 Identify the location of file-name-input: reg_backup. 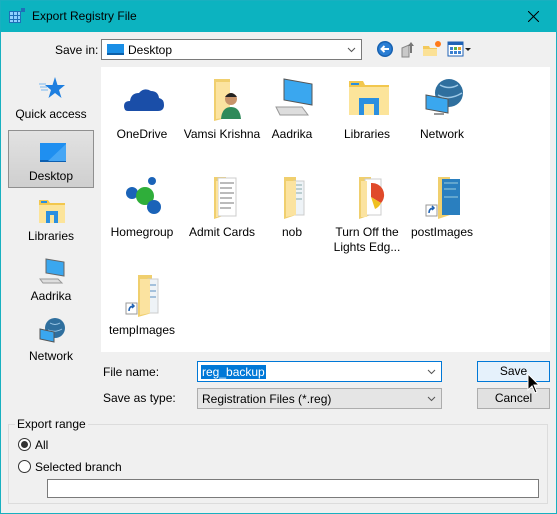
(319, 371).